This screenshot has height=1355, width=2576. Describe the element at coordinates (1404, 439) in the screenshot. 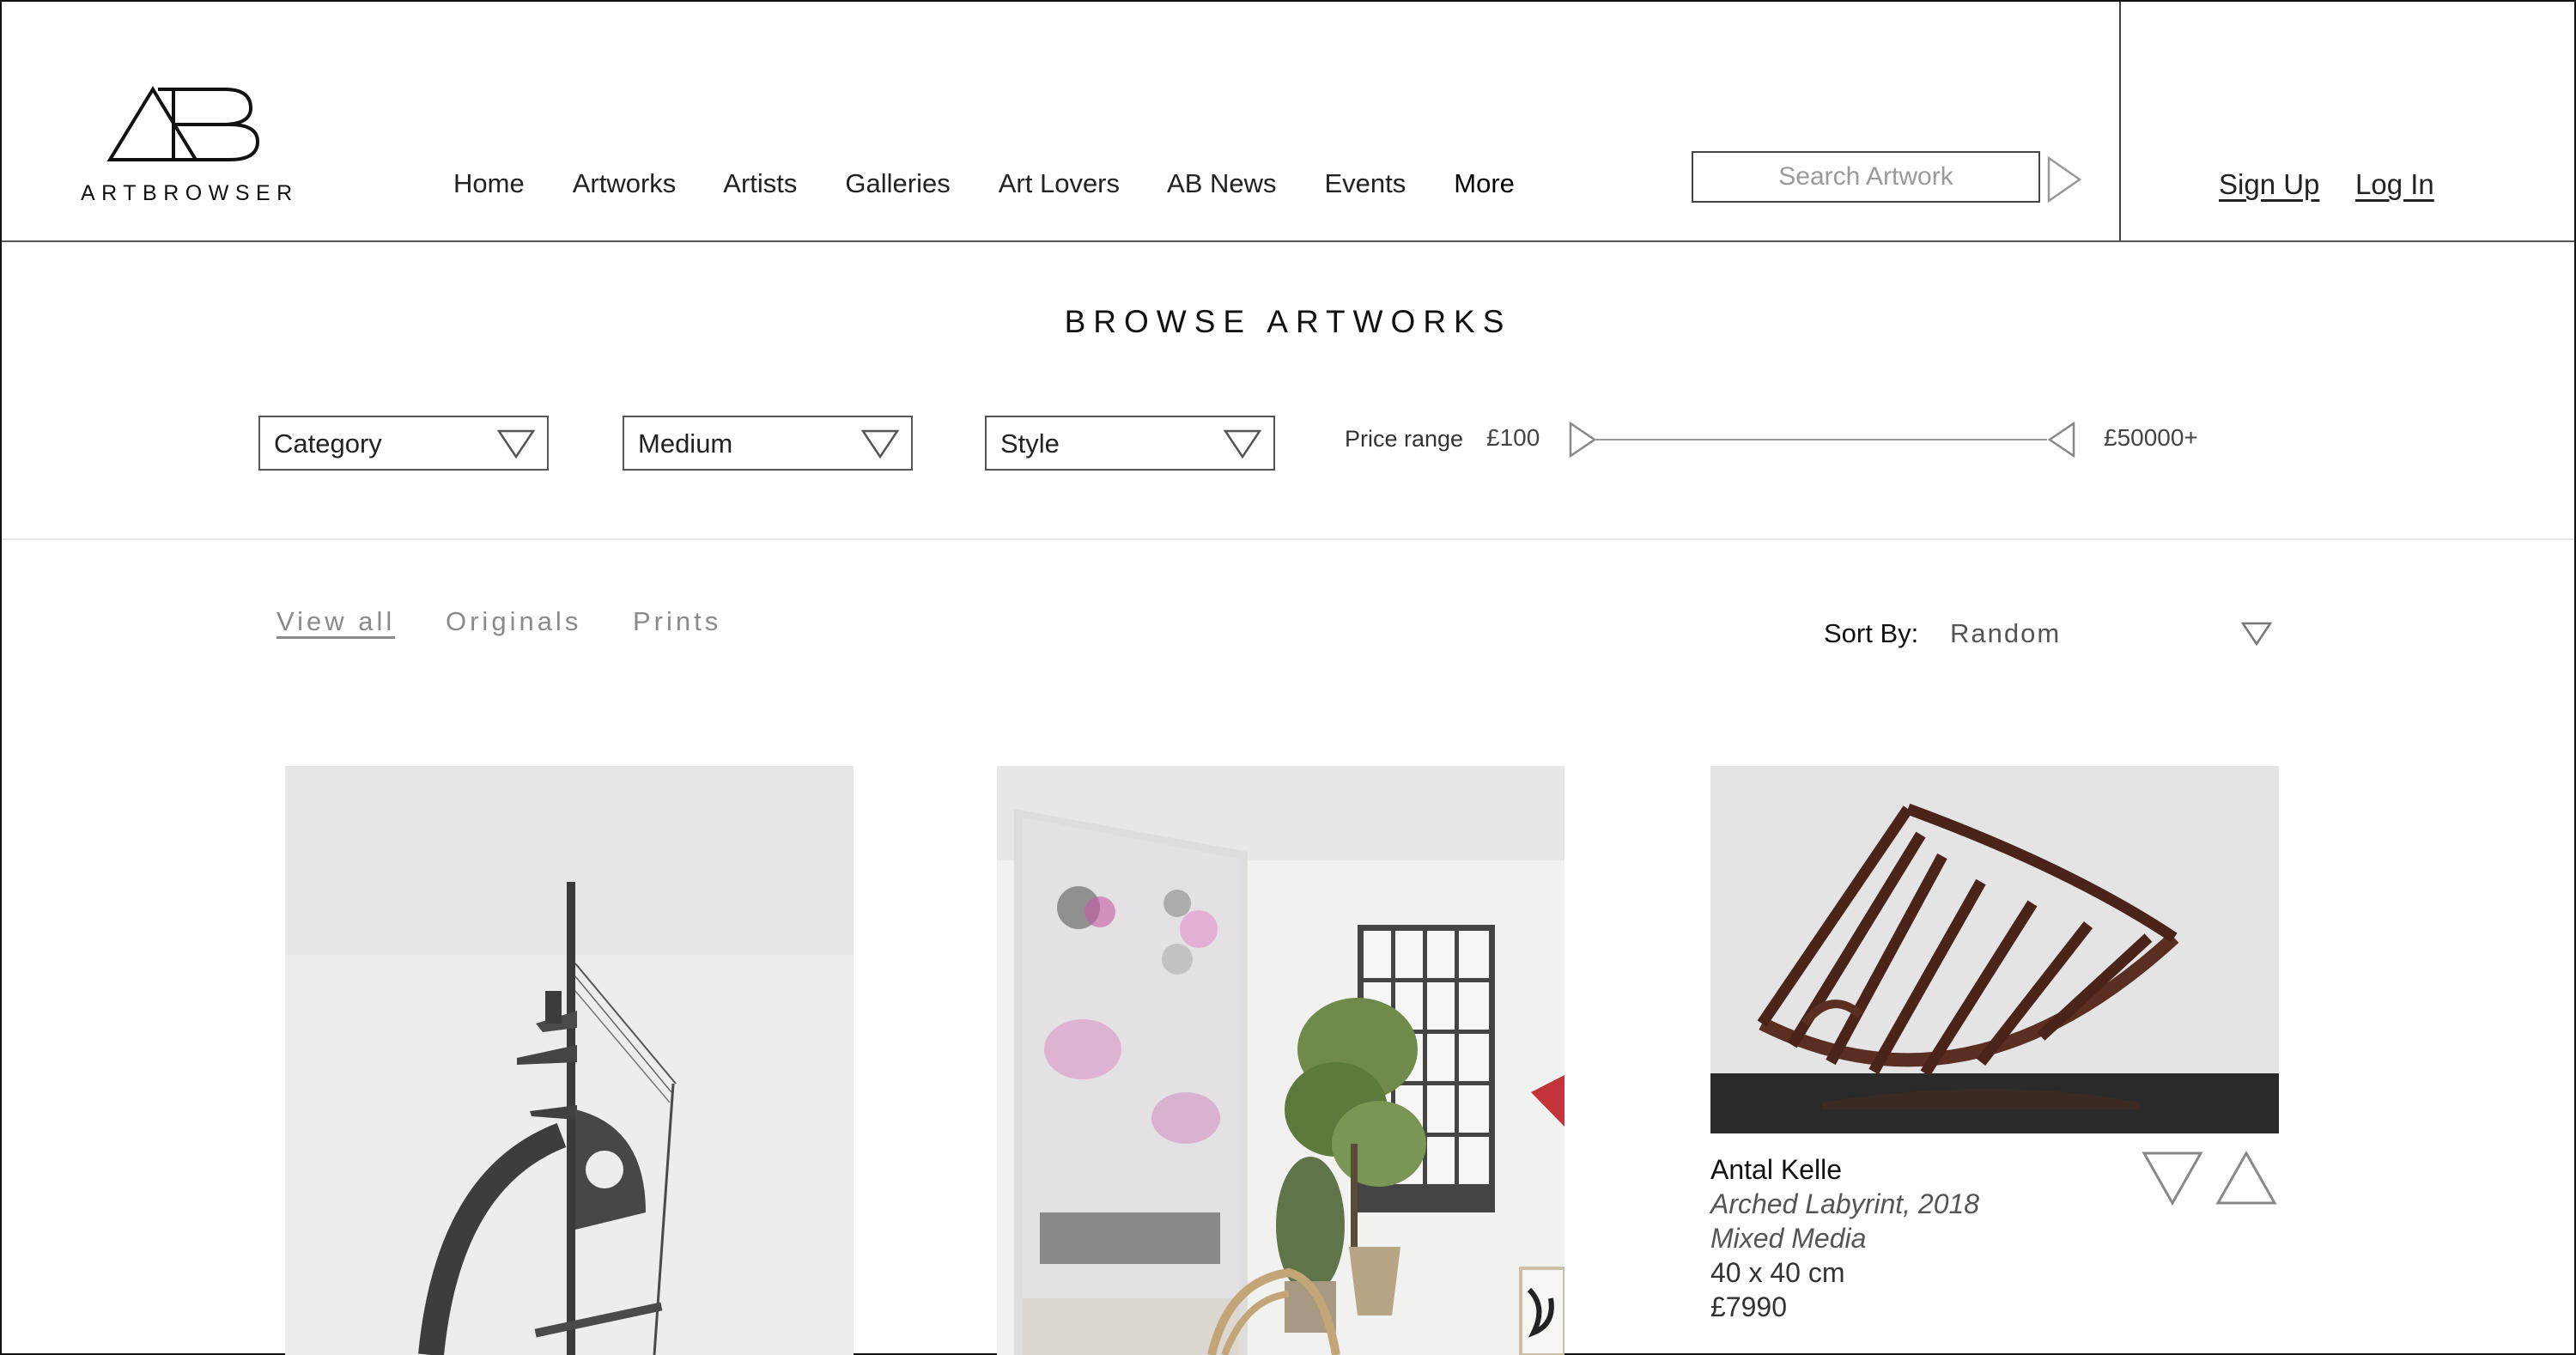

I see `price-range-label: Price range` at that location.